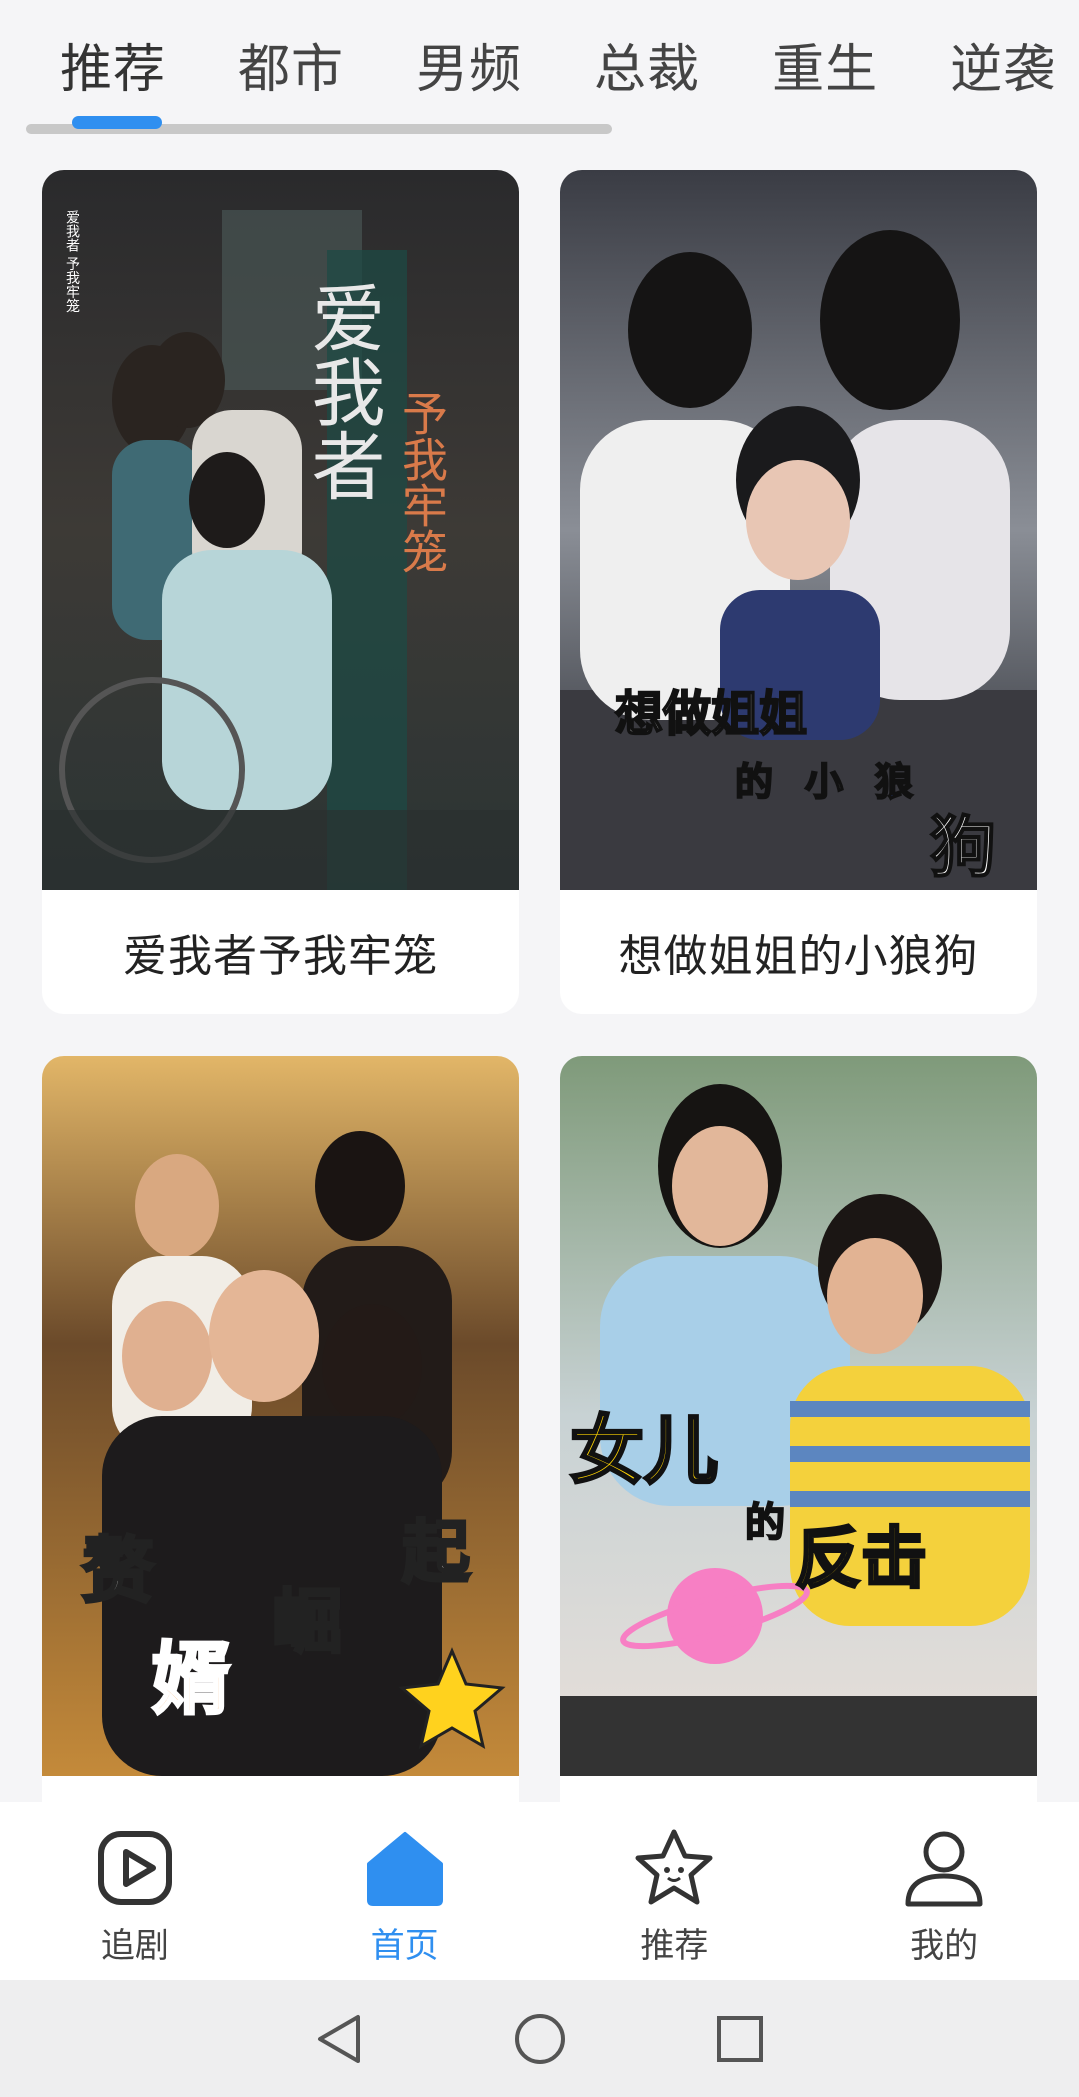 Image resolution: width=1079 pixels, height=2097 pixels. What do you see at coordinates (674, 1946) in the screenshot?
I see `nav-label: 推荐` at bounding box center [674, 1946].